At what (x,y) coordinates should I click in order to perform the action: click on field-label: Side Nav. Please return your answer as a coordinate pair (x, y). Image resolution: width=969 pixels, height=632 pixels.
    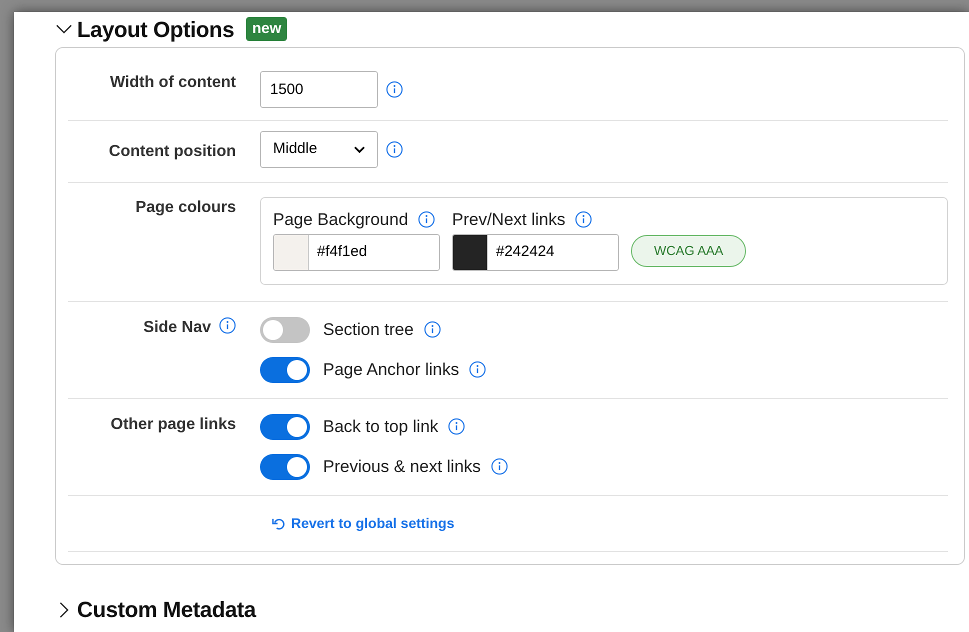
    Looking at the image, I should click on (177, 328).